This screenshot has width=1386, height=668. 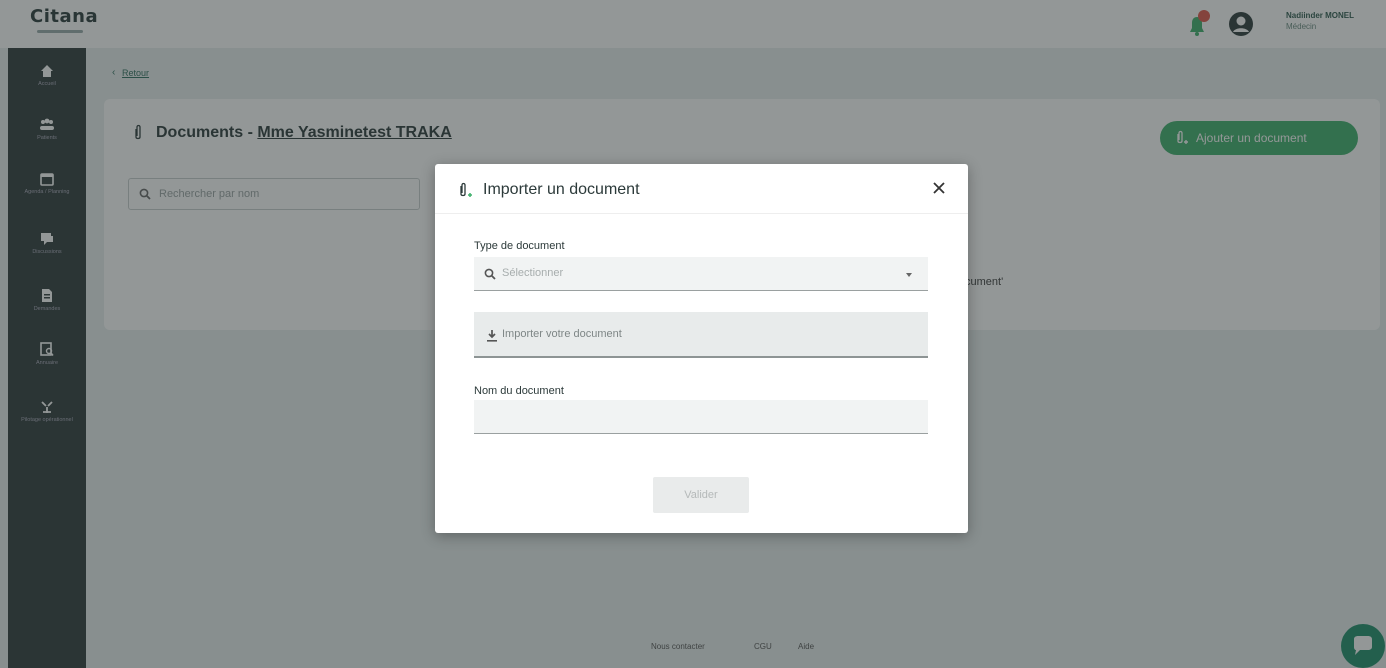 What do you see at coordinates (519, 391) in the screenshot?
I see `document-name-label: Nom du document` at bounding box center [519, 391].